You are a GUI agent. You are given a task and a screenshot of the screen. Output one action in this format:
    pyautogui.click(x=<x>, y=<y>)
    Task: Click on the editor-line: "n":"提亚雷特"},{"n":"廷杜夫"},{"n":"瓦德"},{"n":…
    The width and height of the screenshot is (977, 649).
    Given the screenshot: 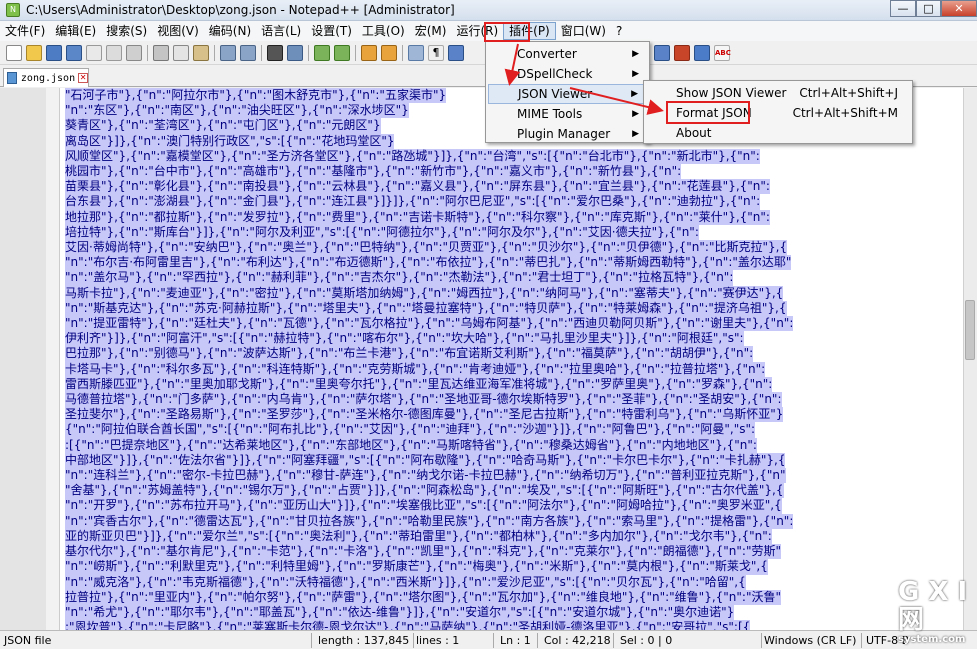 What is the action you would take?
    pyautogui.click(x=429, y=324)
    